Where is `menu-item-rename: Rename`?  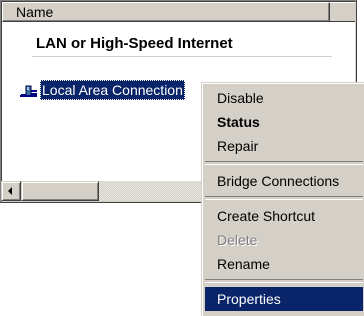 menu-item-rename: Rename is located at coordinates (284, 264).